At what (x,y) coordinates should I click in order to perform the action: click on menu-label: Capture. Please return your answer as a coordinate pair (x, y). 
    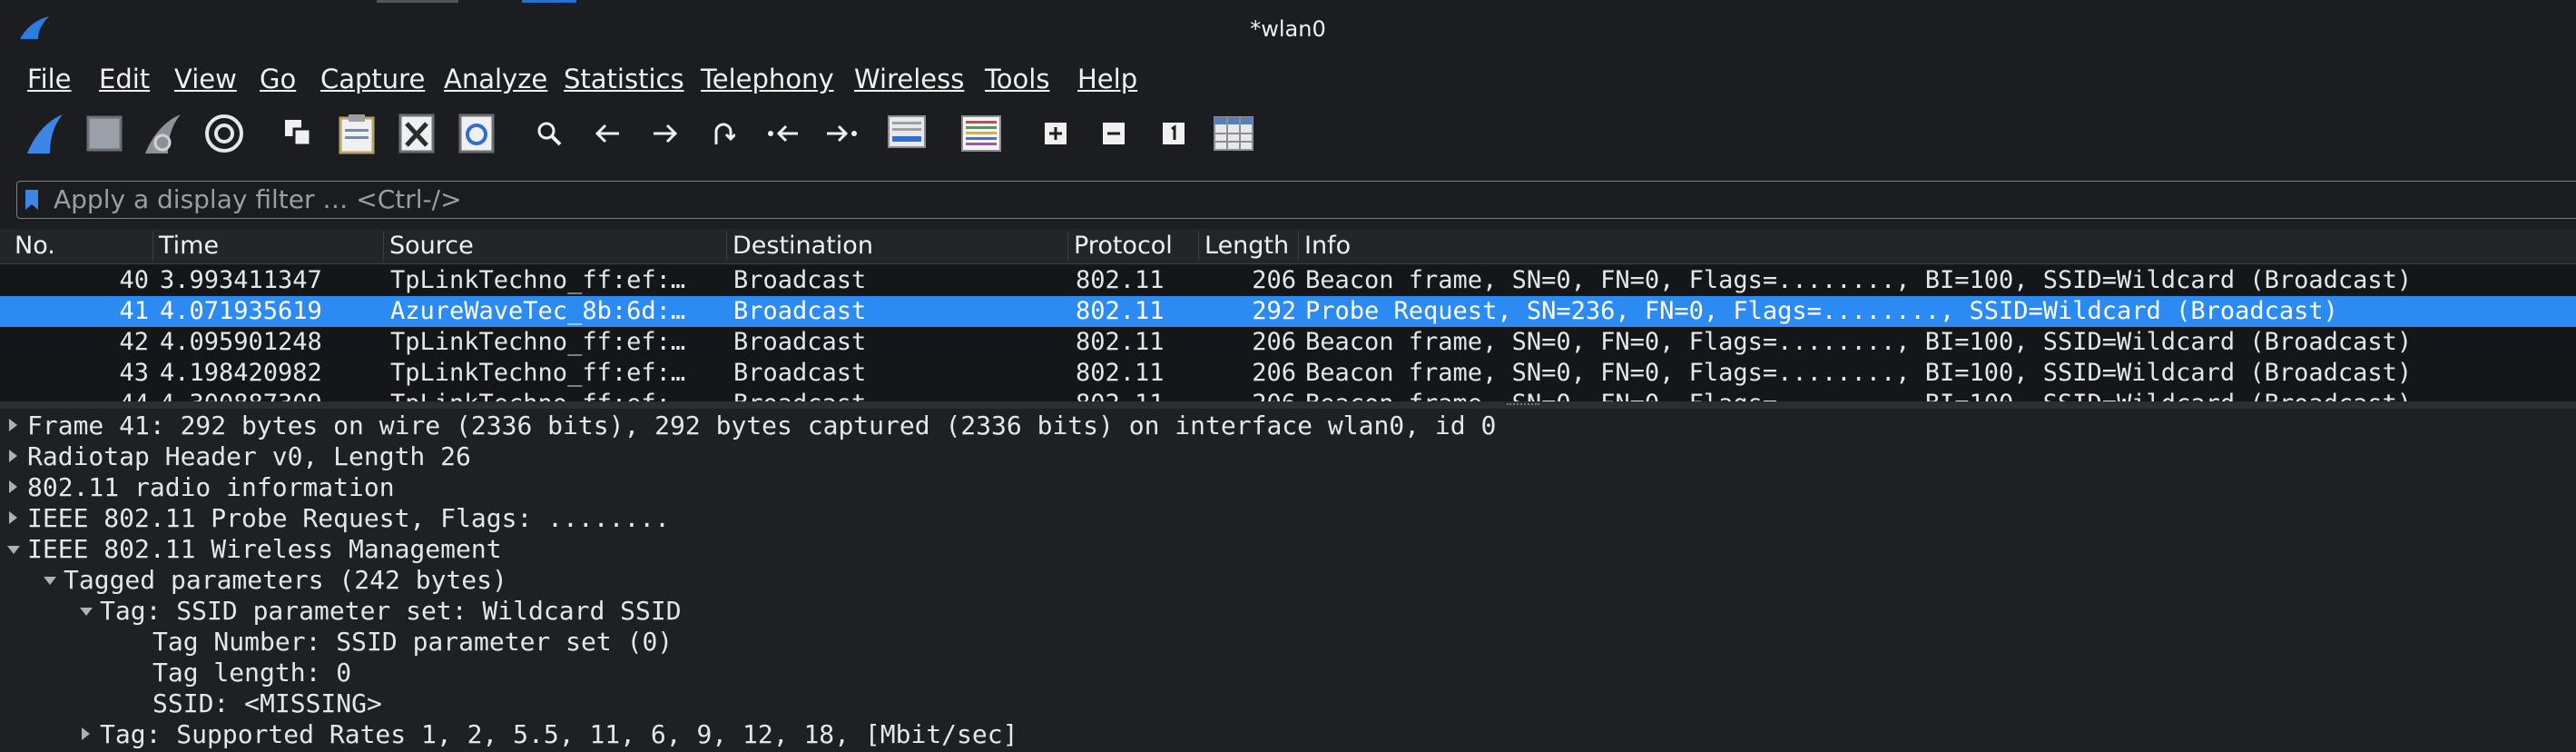
    Looking at the image, I should click on (373, 79).